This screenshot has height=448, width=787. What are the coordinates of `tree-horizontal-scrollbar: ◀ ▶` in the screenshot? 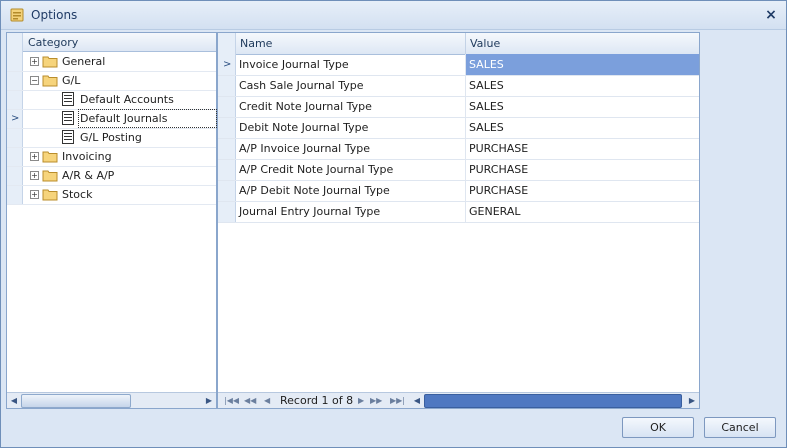 It's located at (111, 400).